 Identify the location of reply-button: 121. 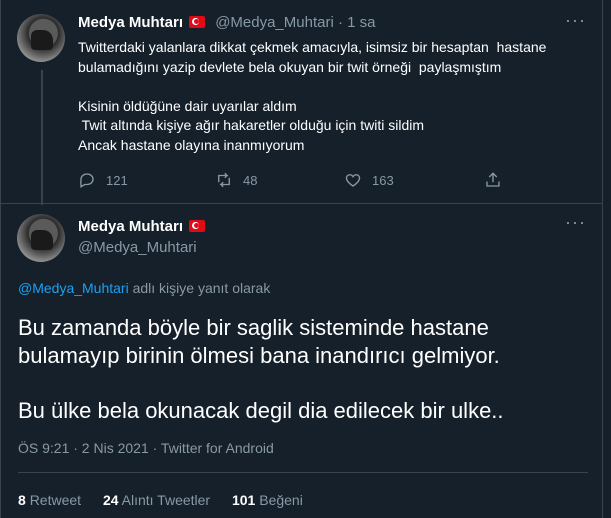
(103, 180).